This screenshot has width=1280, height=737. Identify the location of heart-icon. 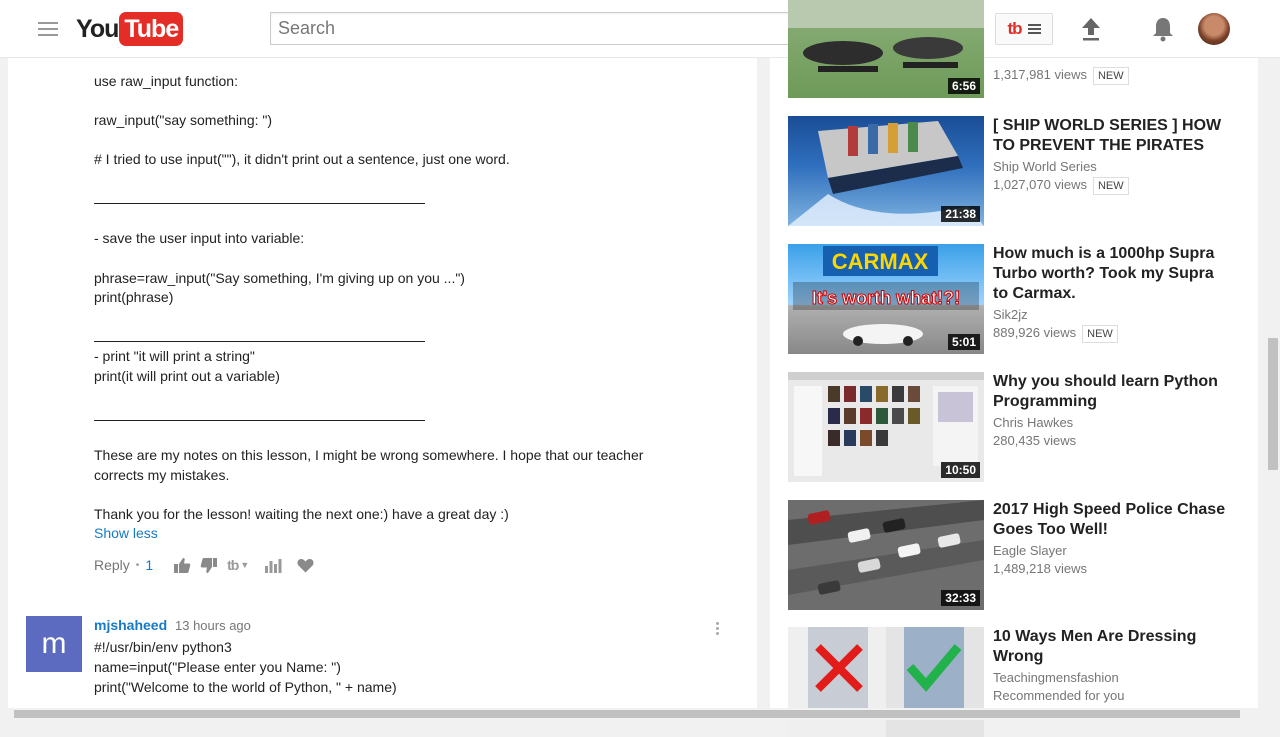
(305, 565).